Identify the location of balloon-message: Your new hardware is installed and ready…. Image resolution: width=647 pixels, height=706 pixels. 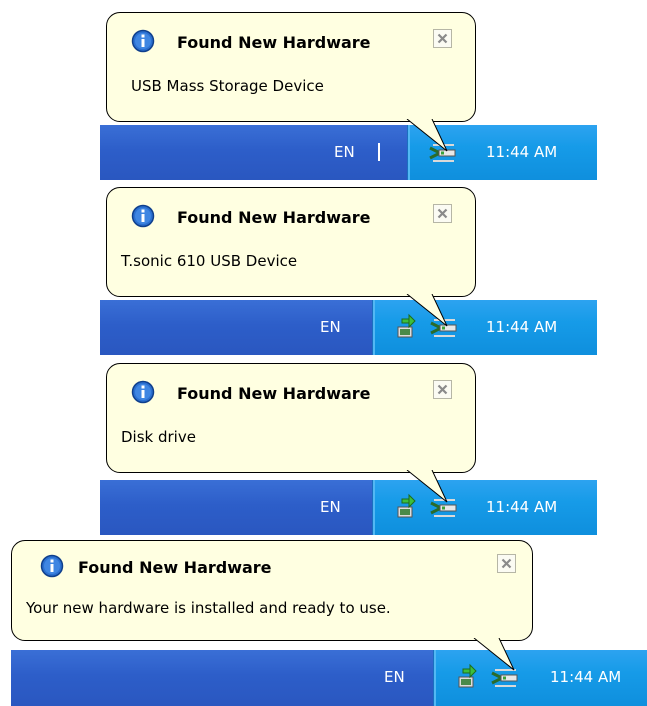
(208, 608).